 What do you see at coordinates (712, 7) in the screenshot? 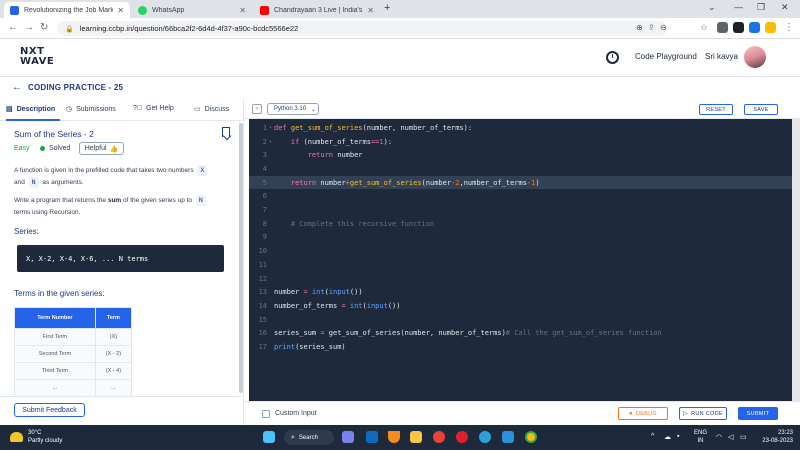
I see `chevron-down-icon: ⌄` at bounding box center [712, 7].